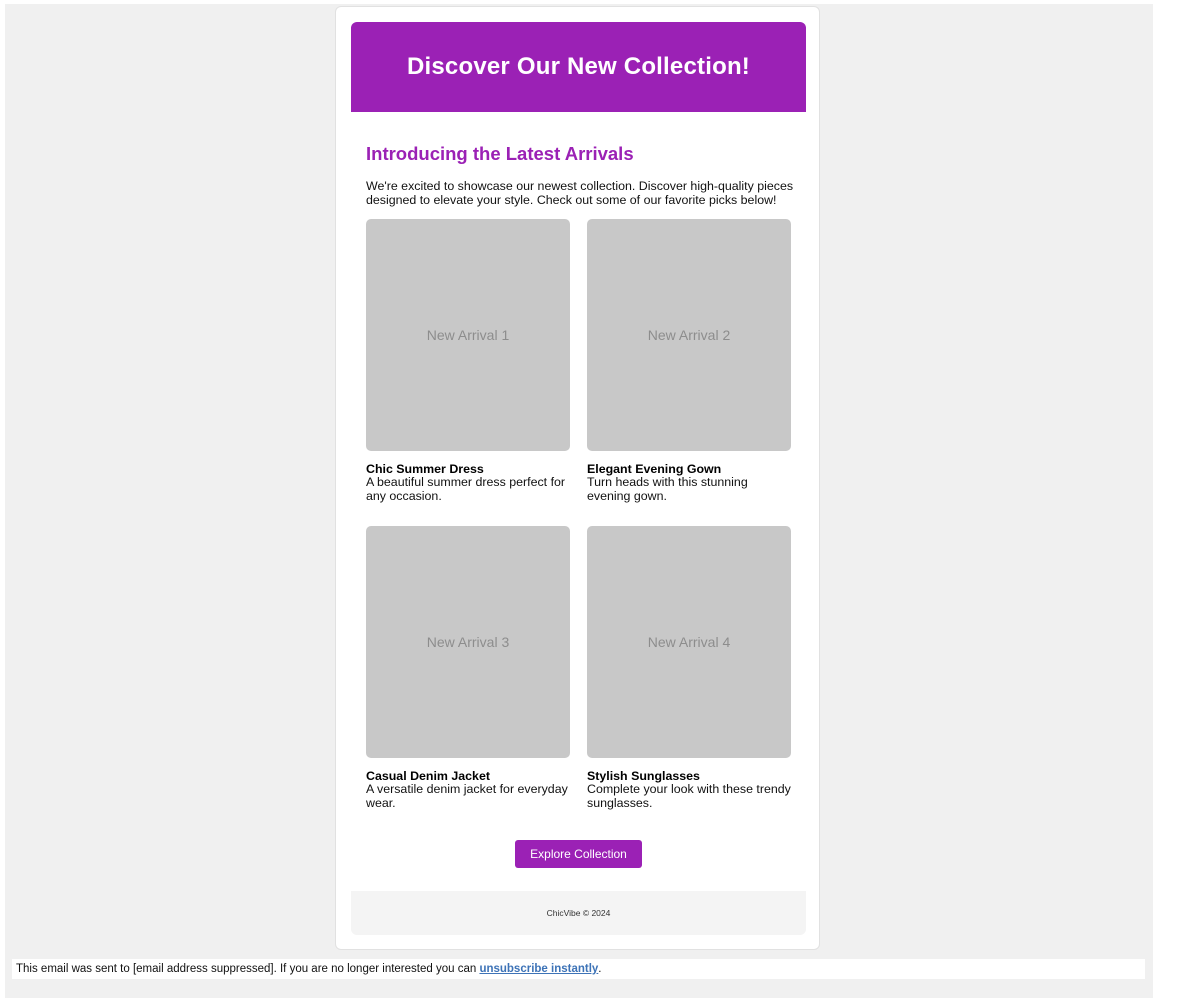 The image size is (1179, 998). Describe the element at coordinates (428, 776) in the screenshot. I see `product-name-3: Casual Denim Jacket` at that location.